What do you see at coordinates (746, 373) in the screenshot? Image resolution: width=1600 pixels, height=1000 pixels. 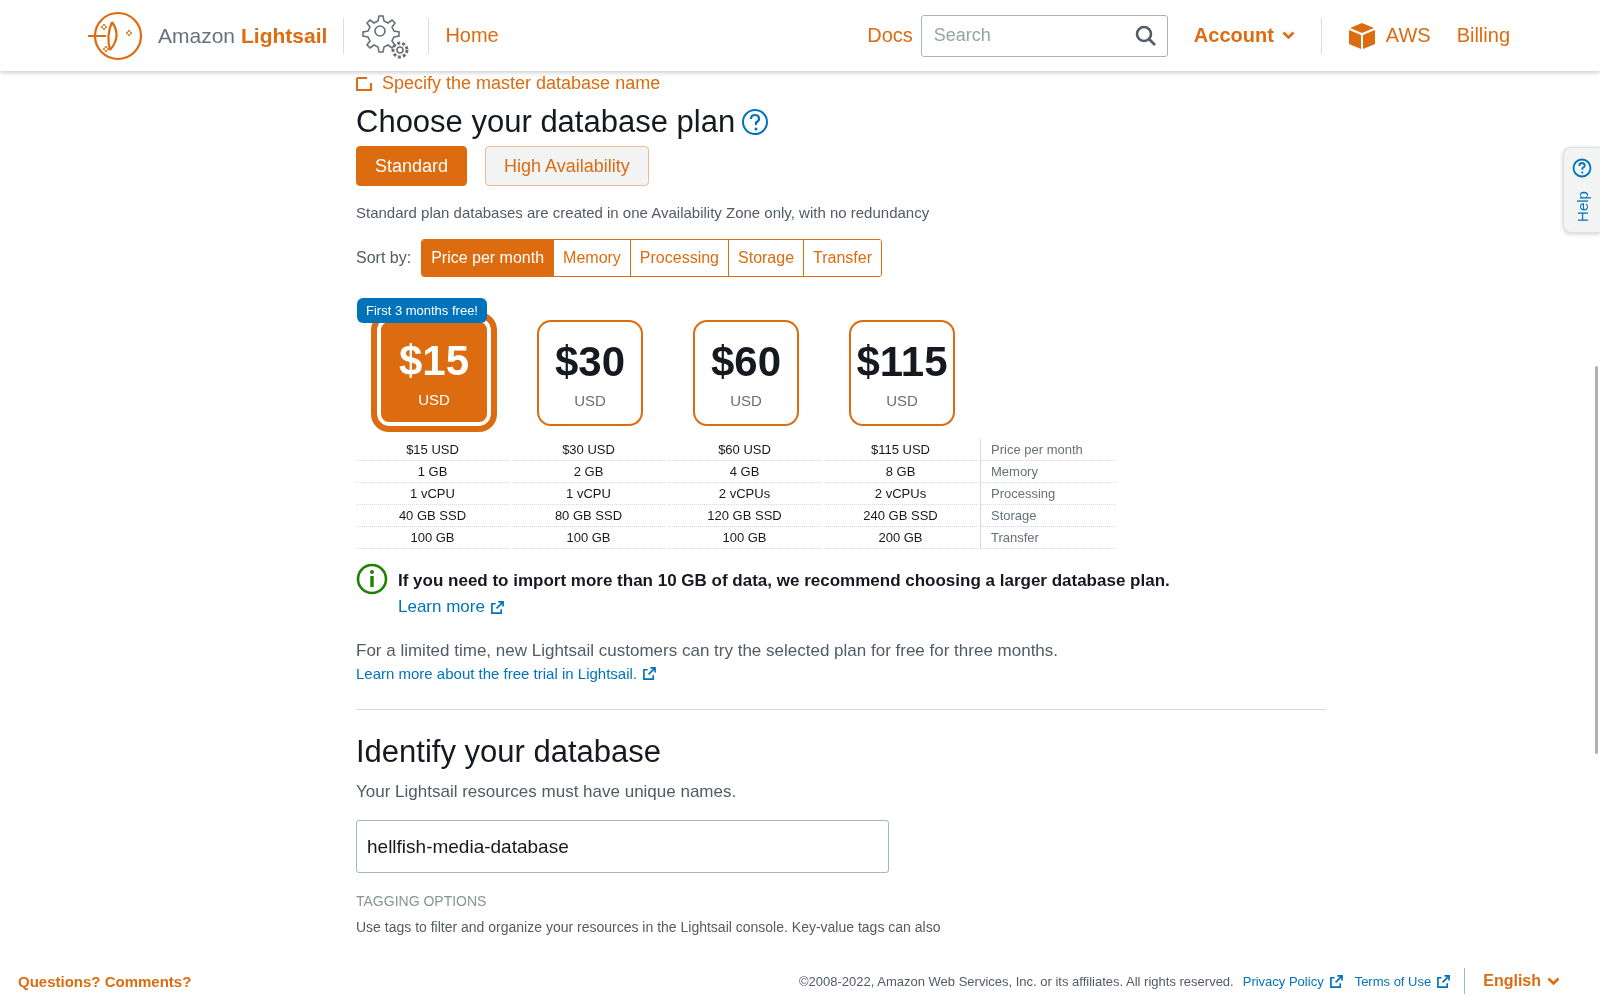 I see `plan-card: $60 USD` at bounding box center [746, 373].